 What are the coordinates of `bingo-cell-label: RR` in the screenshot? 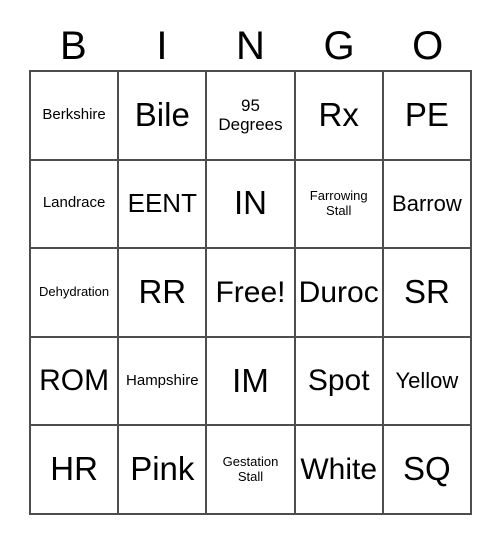 It's located at (162, 292).